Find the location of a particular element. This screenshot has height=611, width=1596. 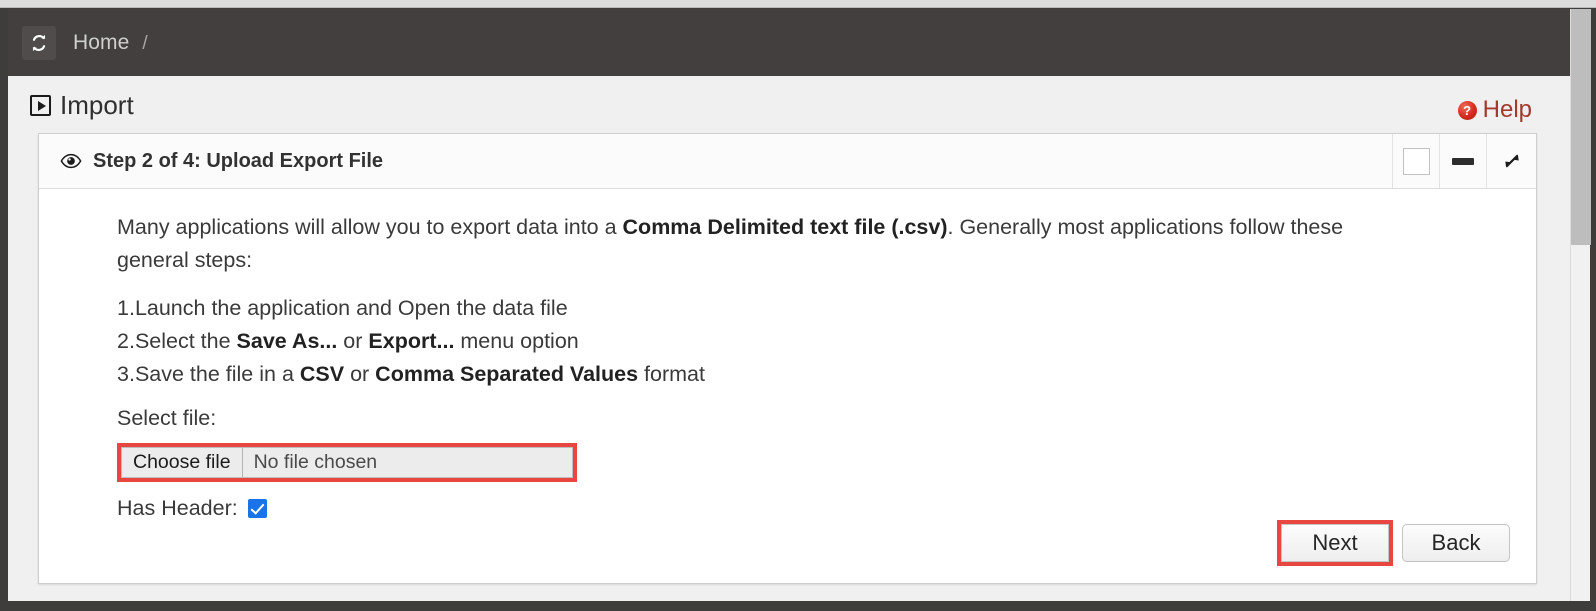

step-text-a: Select the is located at coordinates (185, 341).